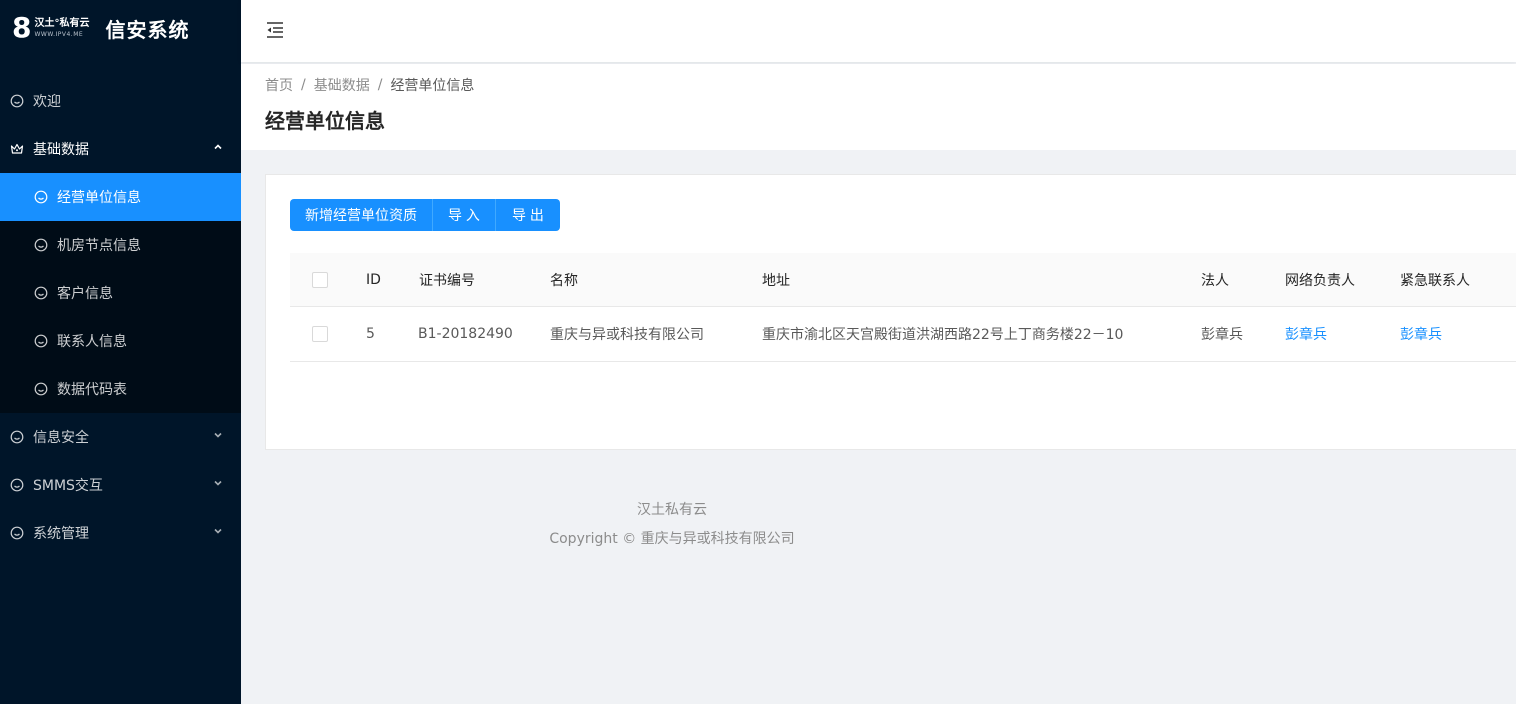 The width and height of the screenshot is (1516, 704). Describe the element at coordinates (320, 334) in the screenshot. I see `row-checkbox` at that location.